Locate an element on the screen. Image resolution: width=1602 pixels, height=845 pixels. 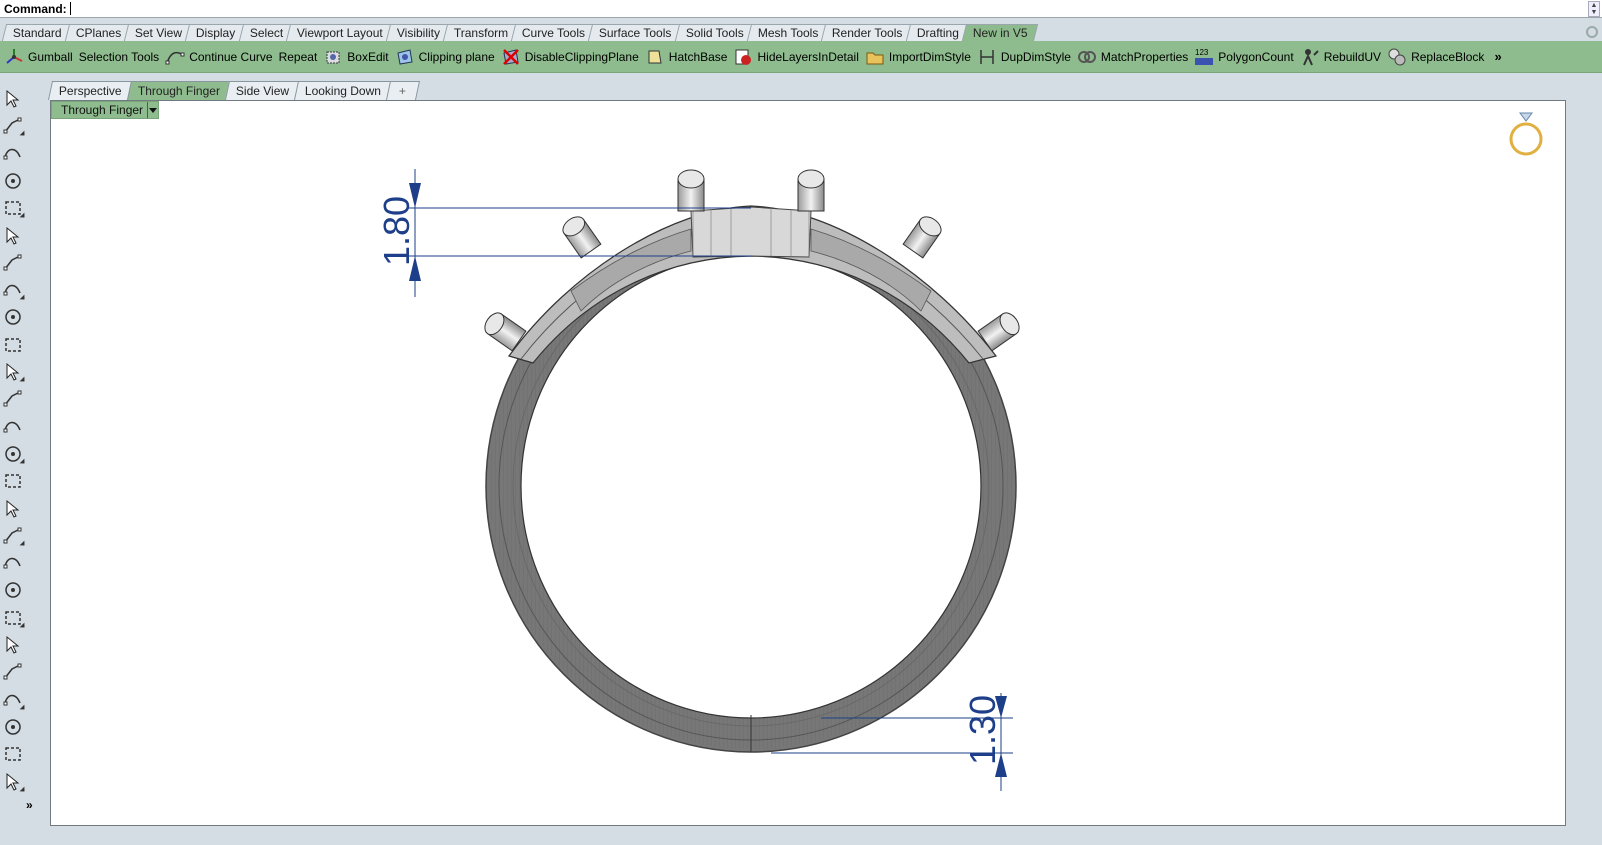
toolbar-tab-label: Set View is located at coordinates (158, 33).